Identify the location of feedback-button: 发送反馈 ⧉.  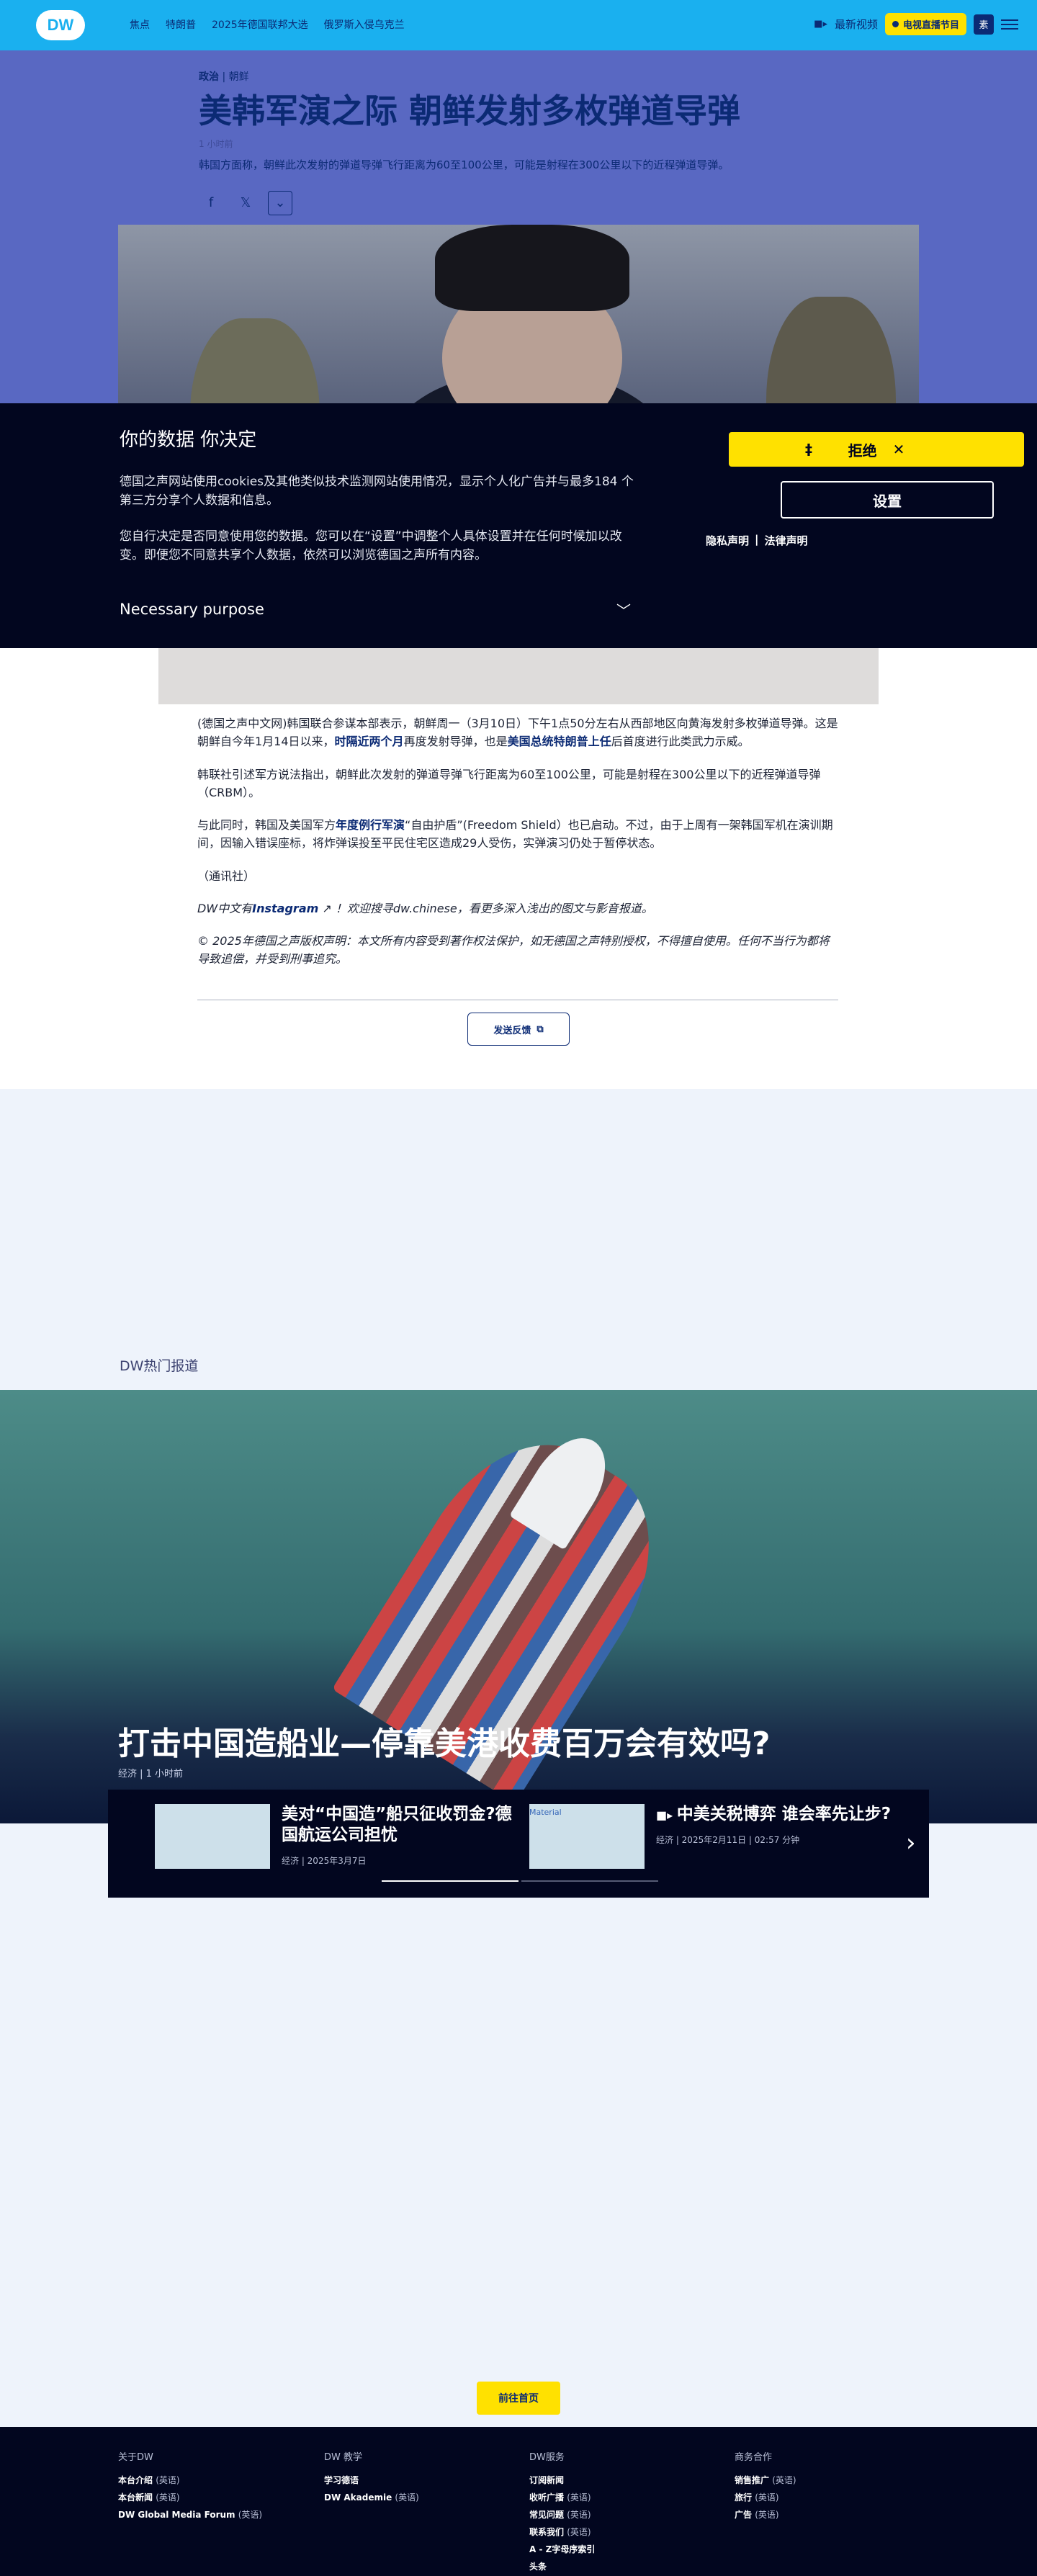
(518, 1029).